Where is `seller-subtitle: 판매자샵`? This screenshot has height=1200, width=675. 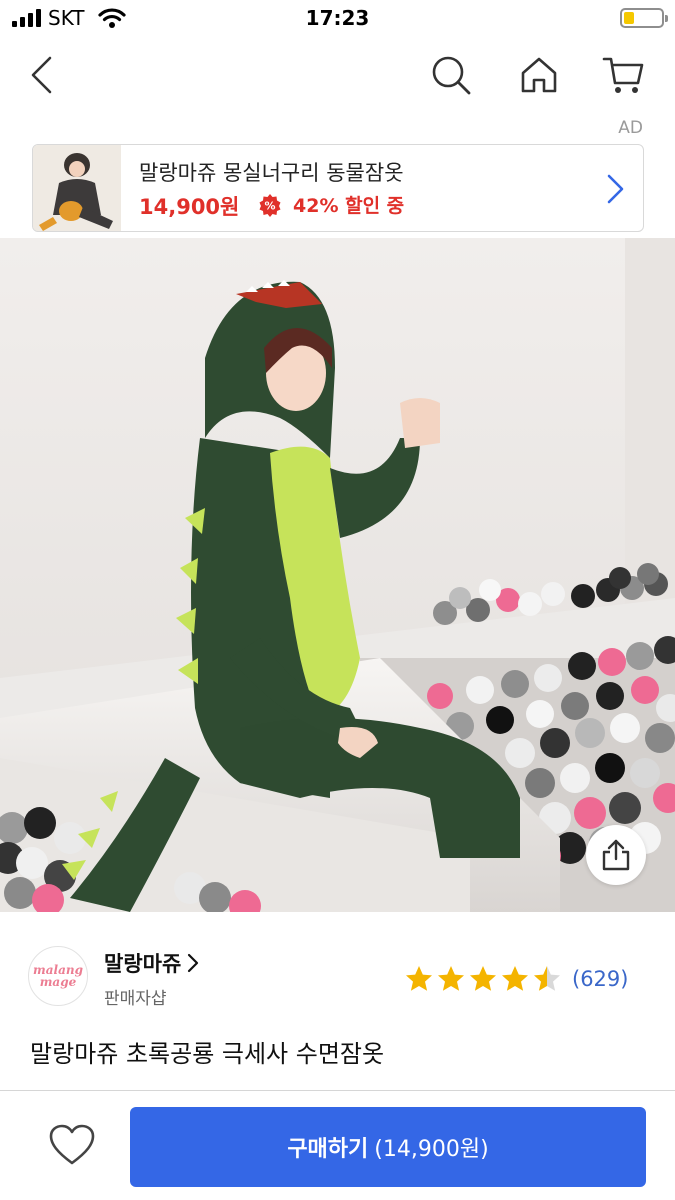
seller-subtitle: 판매자샵 is located at coordinates (135, 999).